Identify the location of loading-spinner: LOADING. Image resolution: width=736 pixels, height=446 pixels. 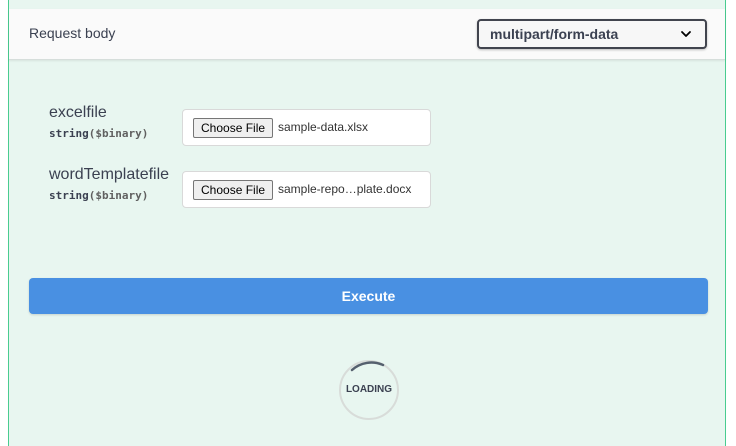
(369, 390).